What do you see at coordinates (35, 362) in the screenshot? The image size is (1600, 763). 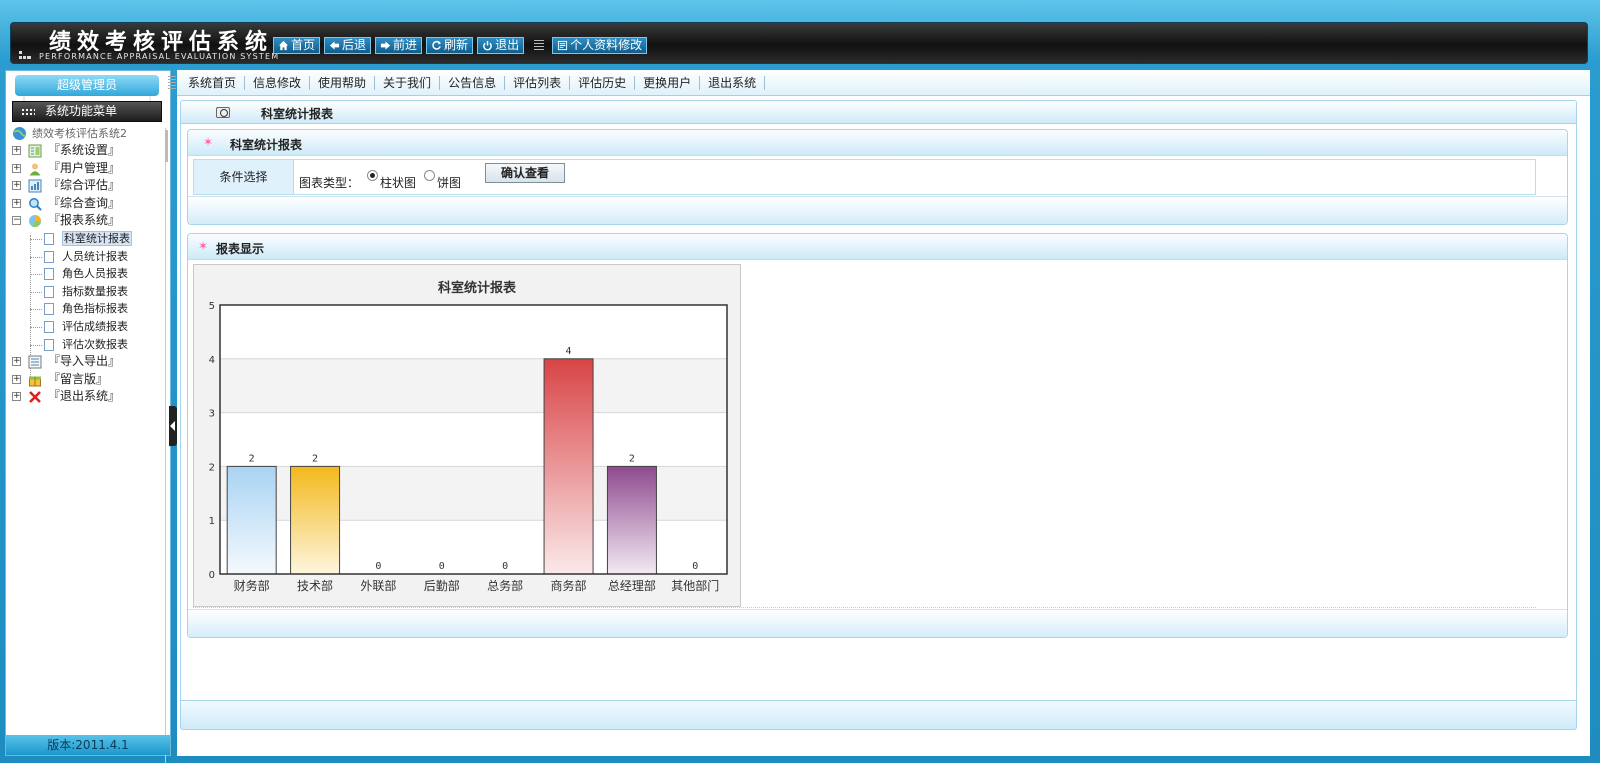 I see `import-export-icon` at bounding box center [35, 362].